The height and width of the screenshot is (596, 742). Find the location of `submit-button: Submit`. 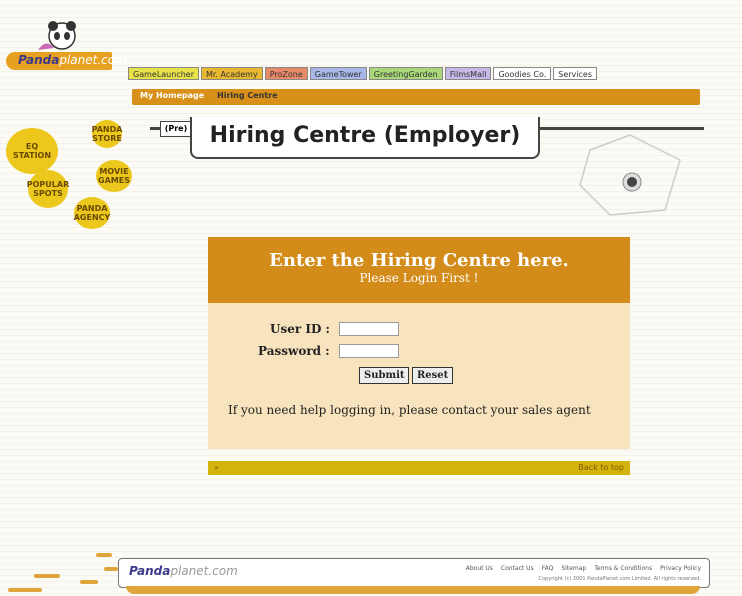

submit-button: Submit is located at coordinates (384, 375).